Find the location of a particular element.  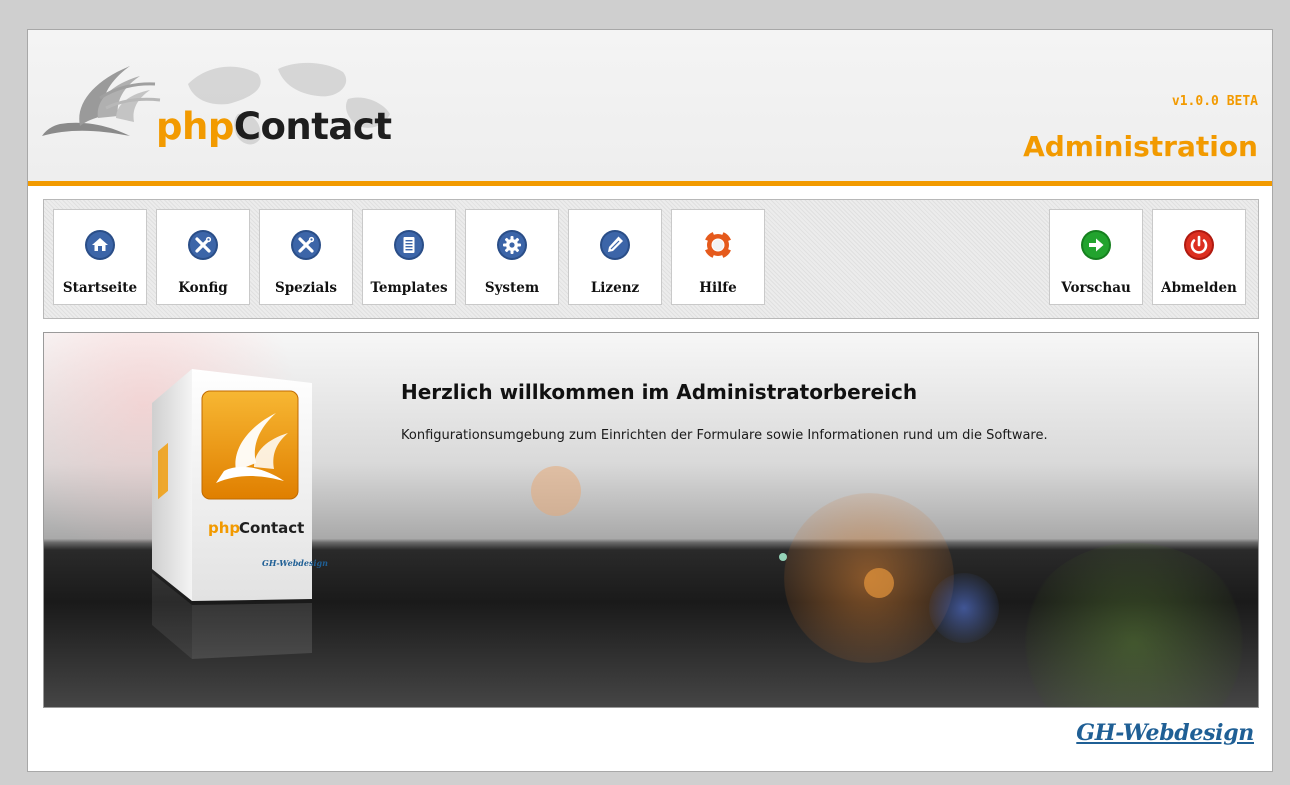

nav-templates-button: Templates is located at coordinates (409, 257).